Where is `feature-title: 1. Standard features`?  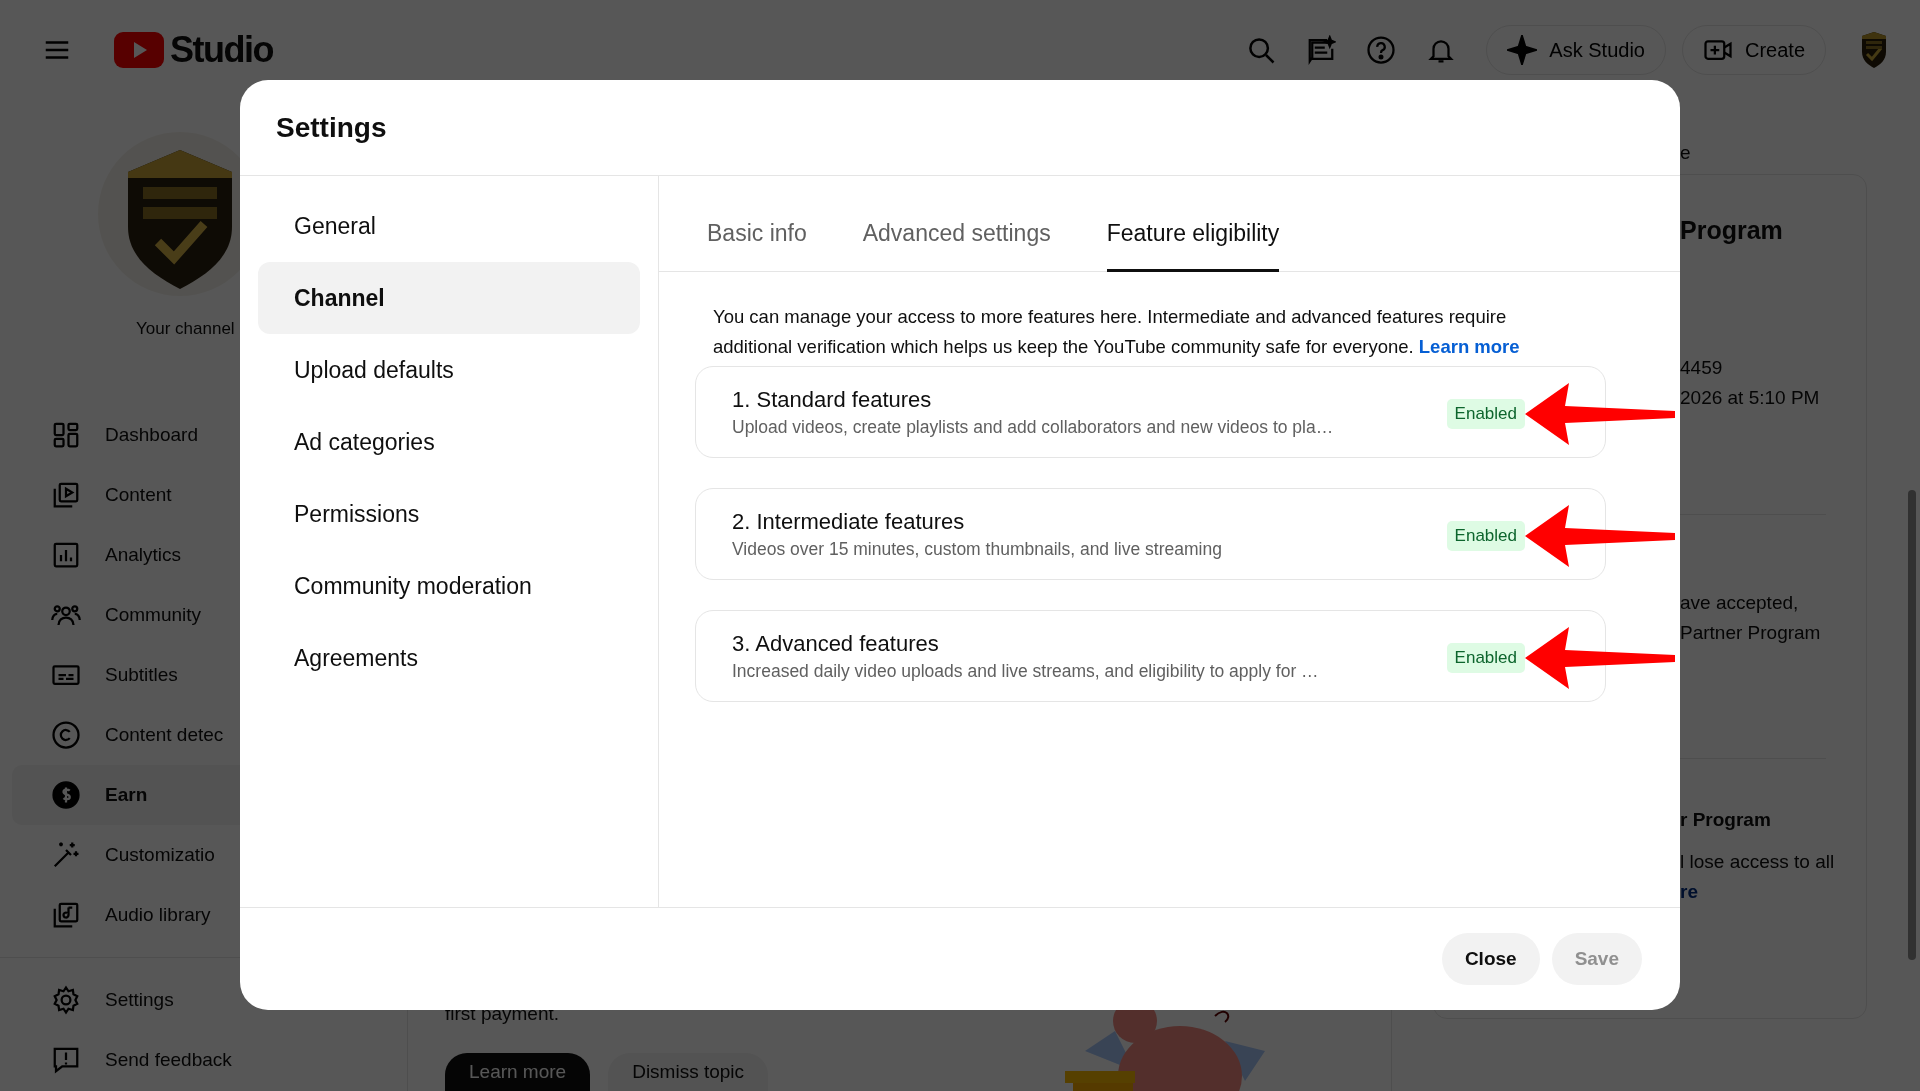
feature-title: 1. Standard features is located at coordinates (832, 399).